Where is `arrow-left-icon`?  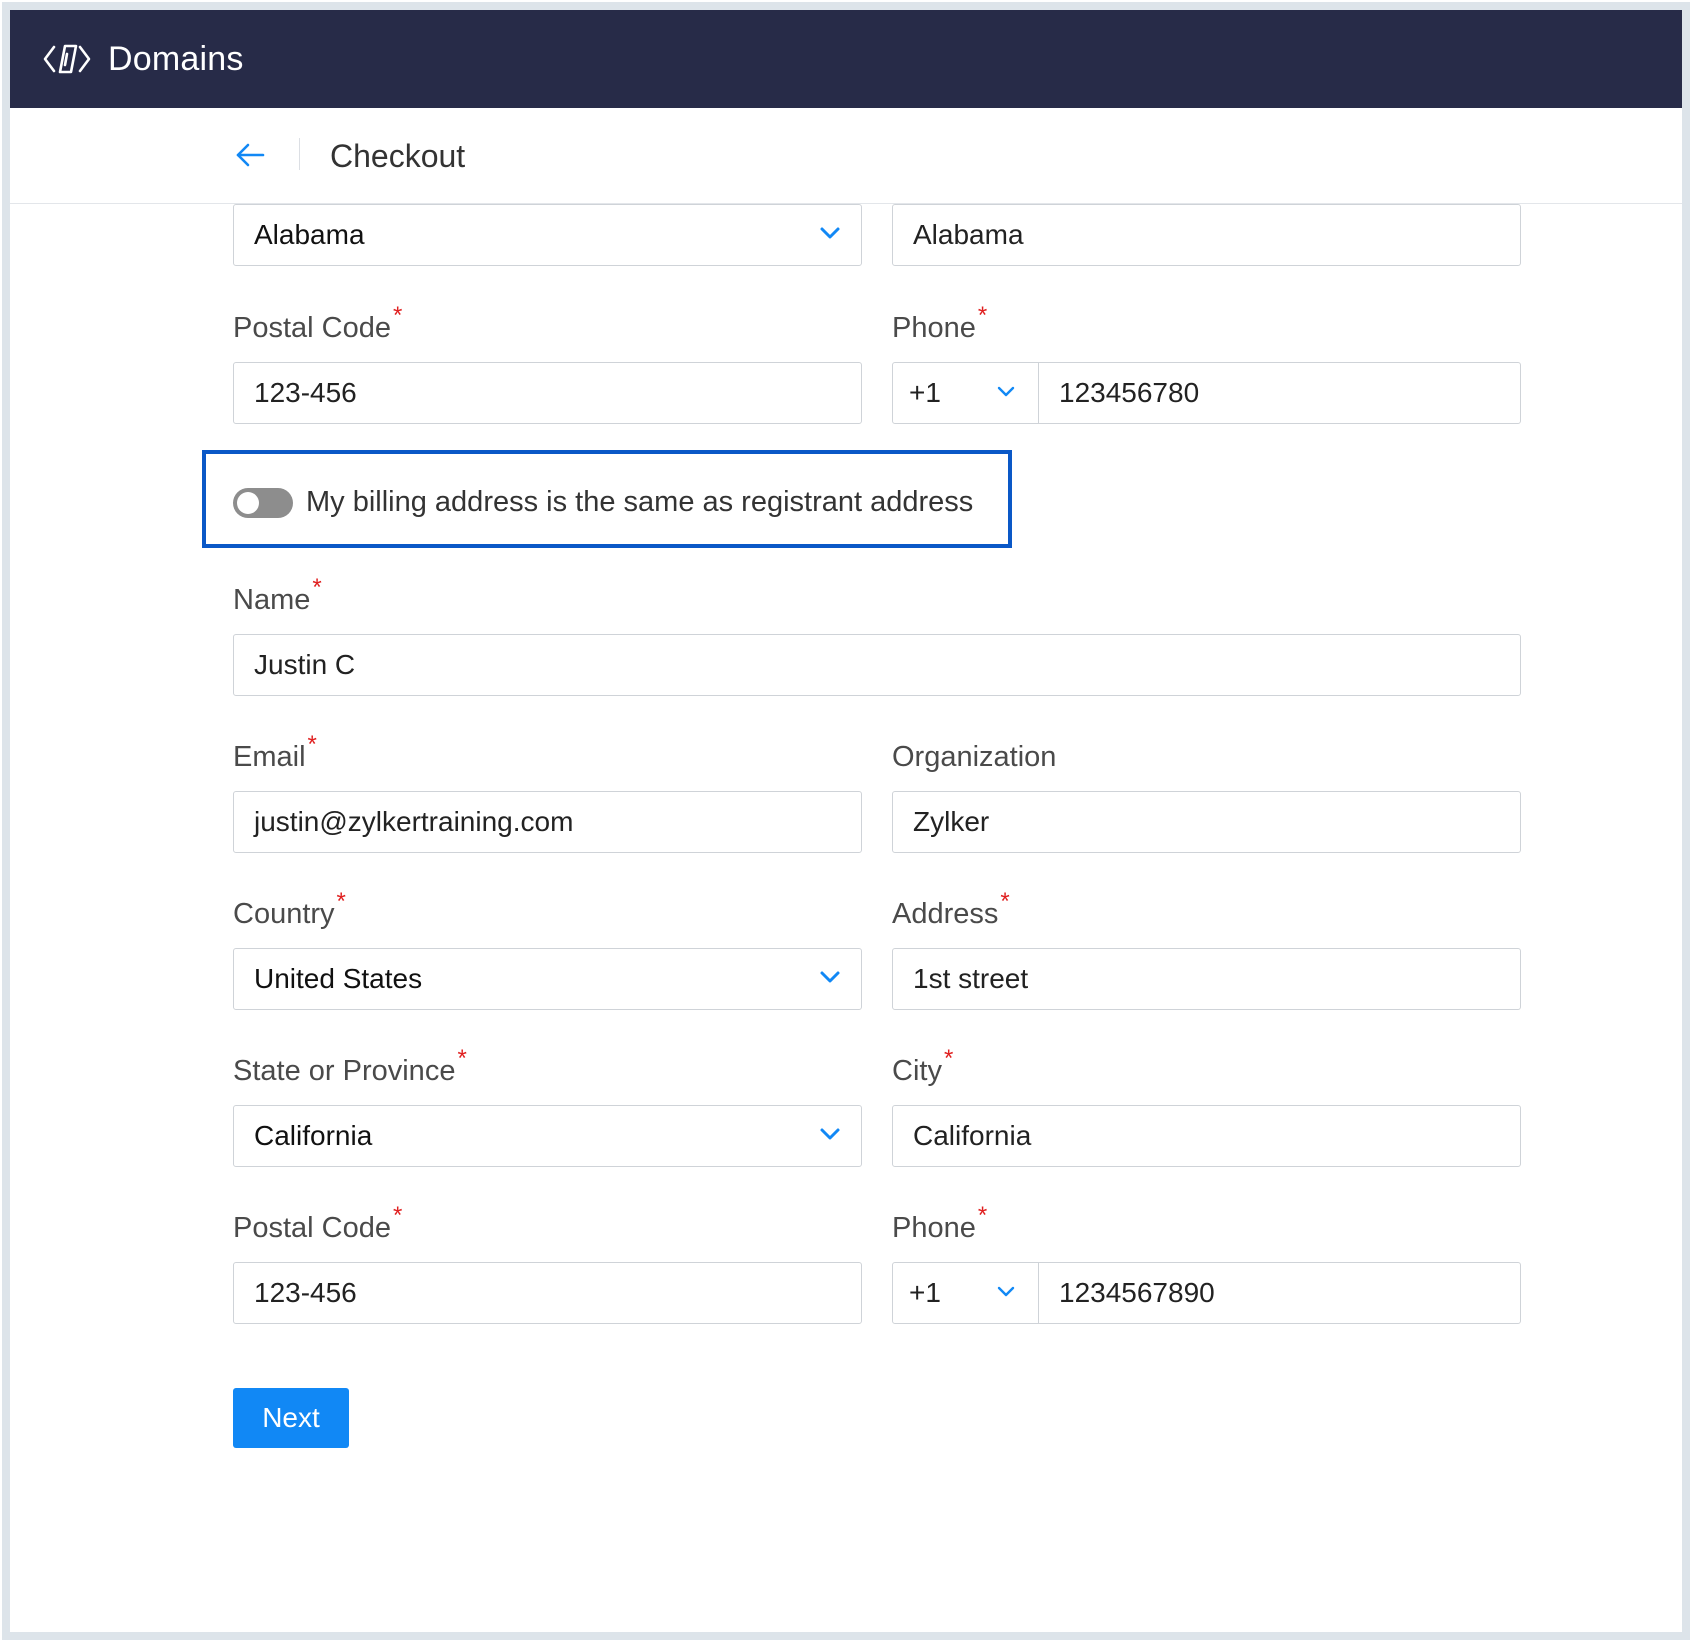 arrow-left-icon is located at coordinates (250, 155).